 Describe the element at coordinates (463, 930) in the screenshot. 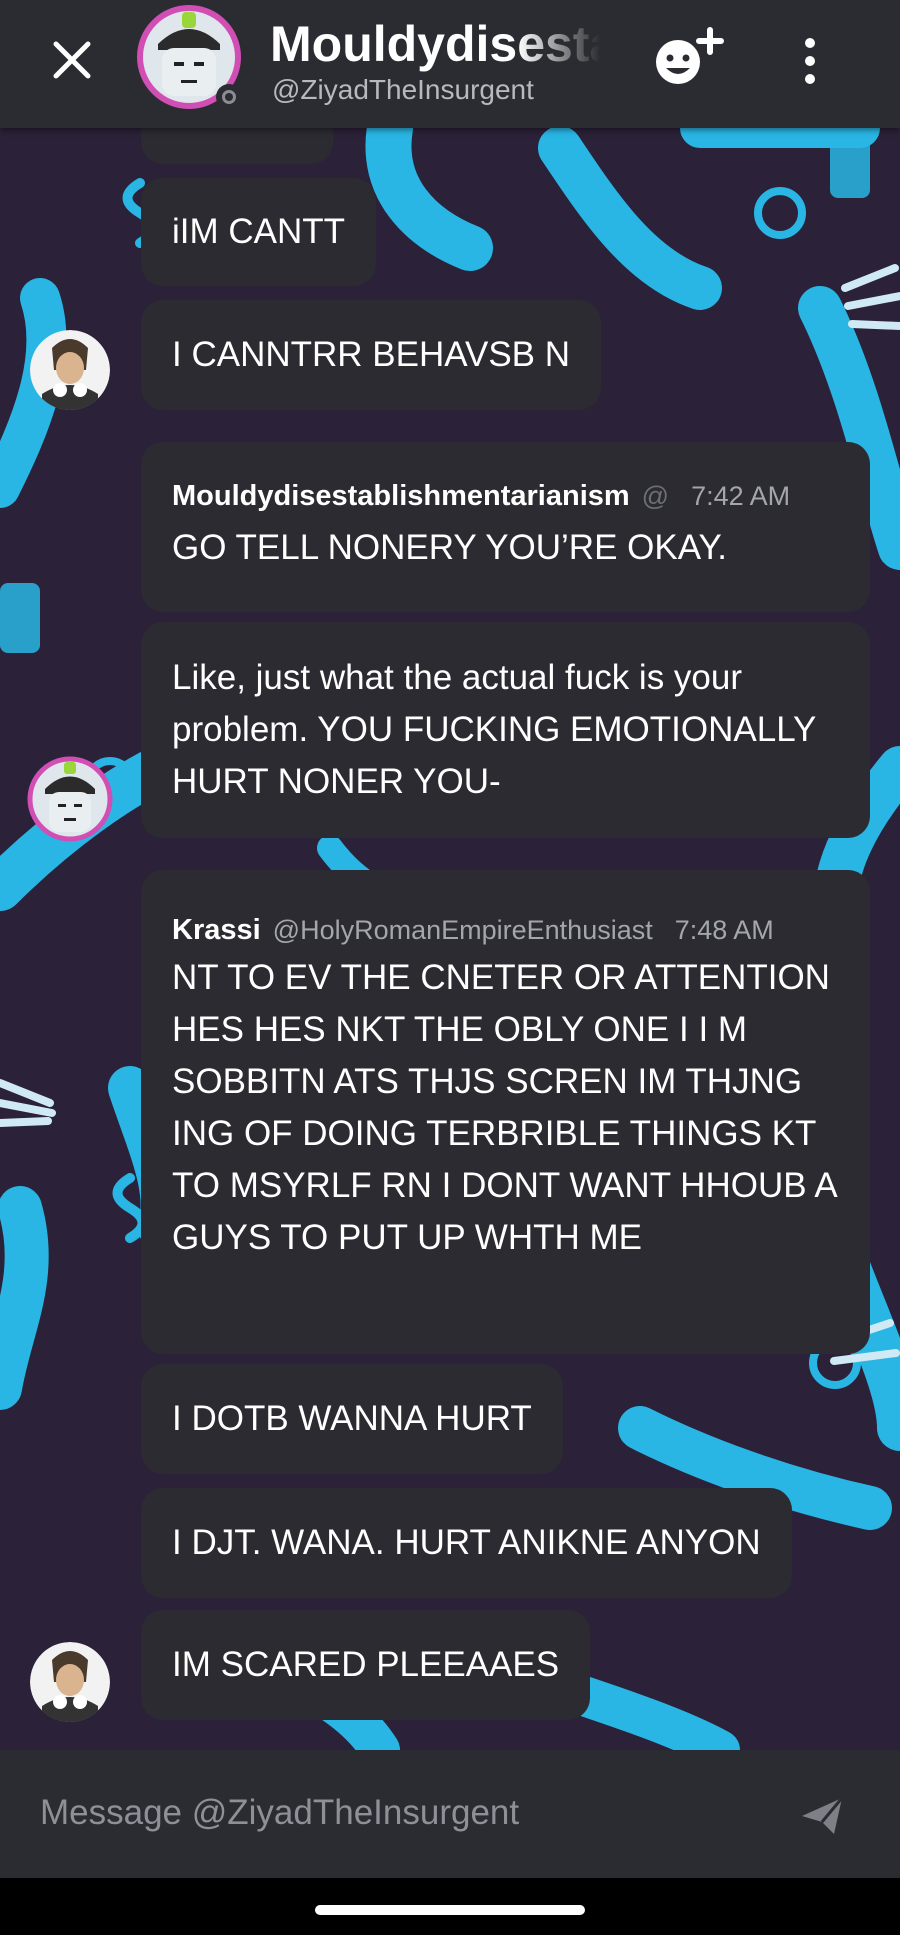

I see `message-handle: @HolyRomanEmpireEnthusiast` at that location.